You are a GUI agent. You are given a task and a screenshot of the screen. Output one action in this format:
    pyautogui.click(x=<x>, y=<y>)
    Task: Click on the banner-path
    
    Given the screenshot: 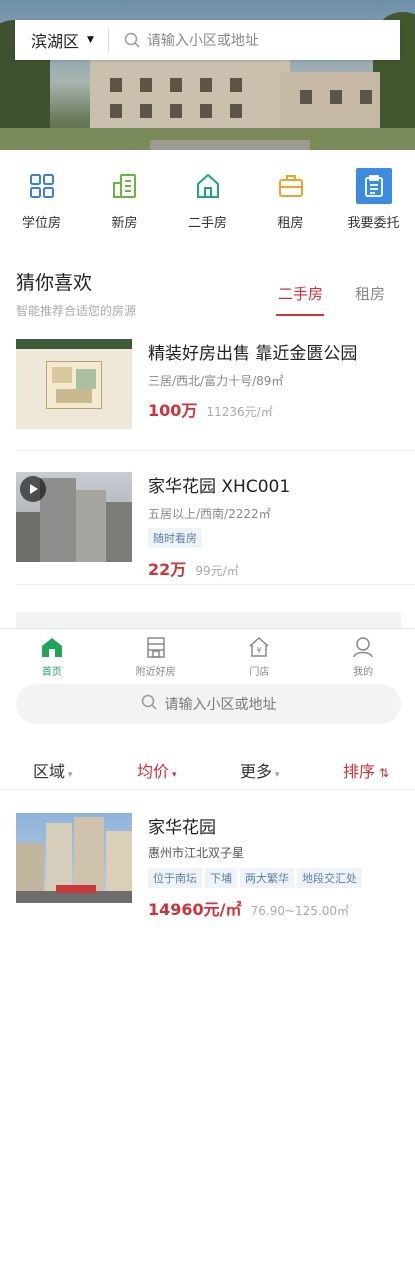 What is the action you would take?
    pyautogui.click(x=230, y=145)
    